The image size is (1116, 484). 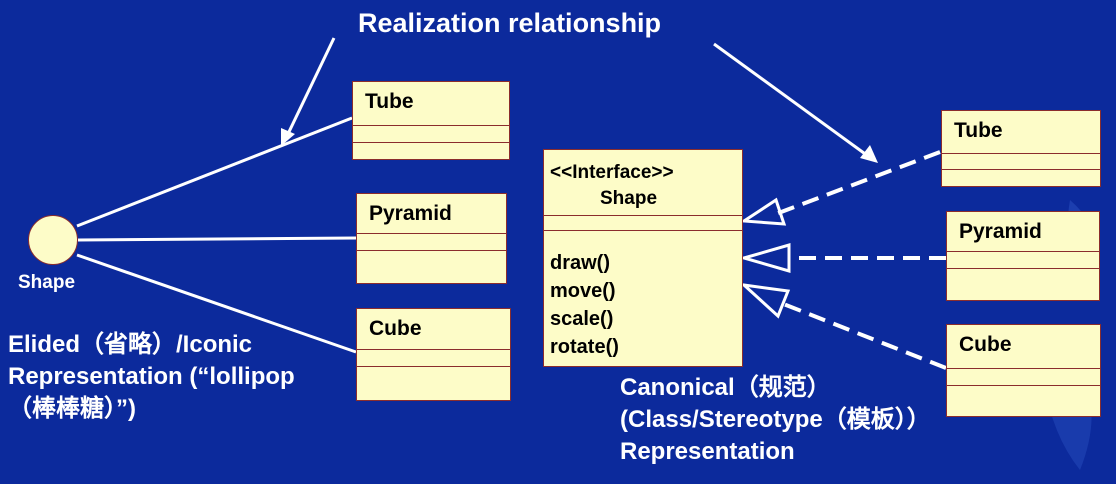 I want to click on class-box-cube-right: Cube, so click(x=1023, y=370).